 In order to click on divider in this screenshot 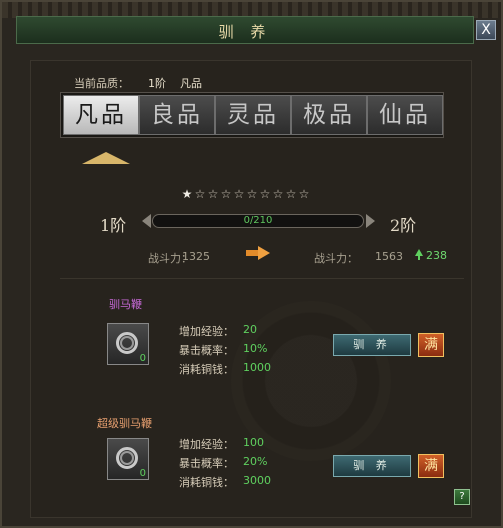, I will do `click(262, 278)`.